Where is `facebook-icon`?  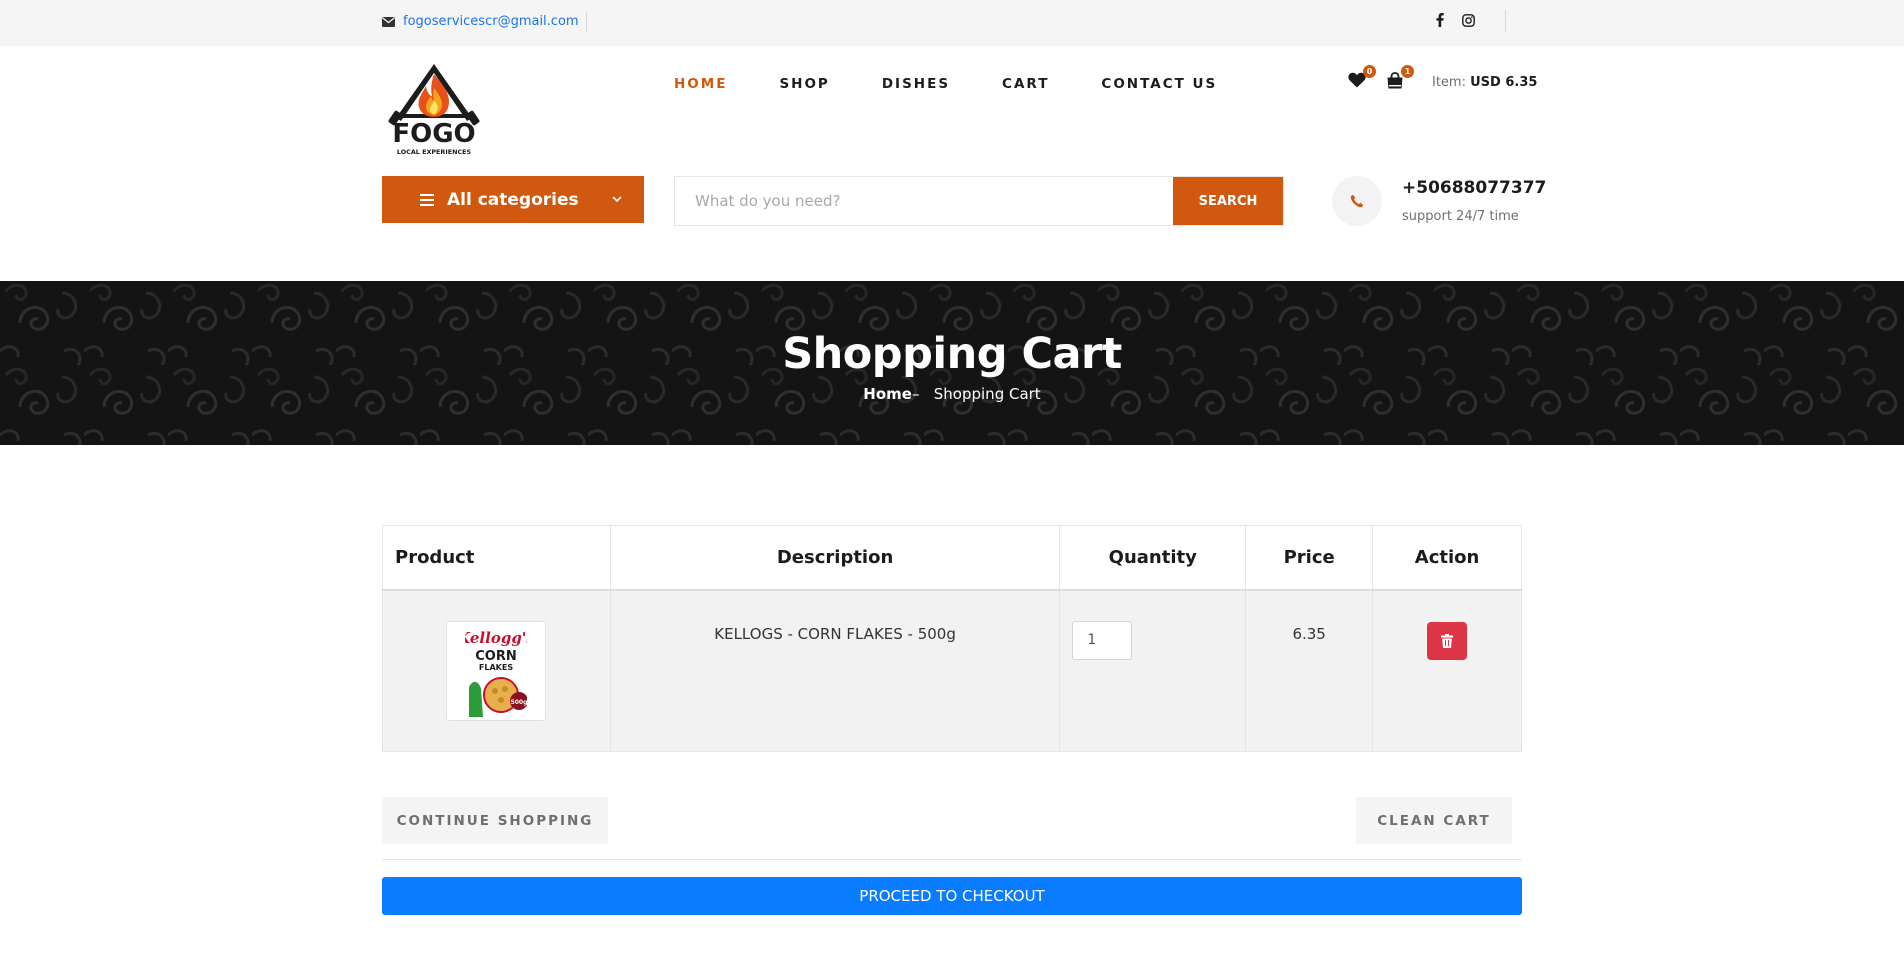
facebook-icon is located at coordinates (1440, 20).